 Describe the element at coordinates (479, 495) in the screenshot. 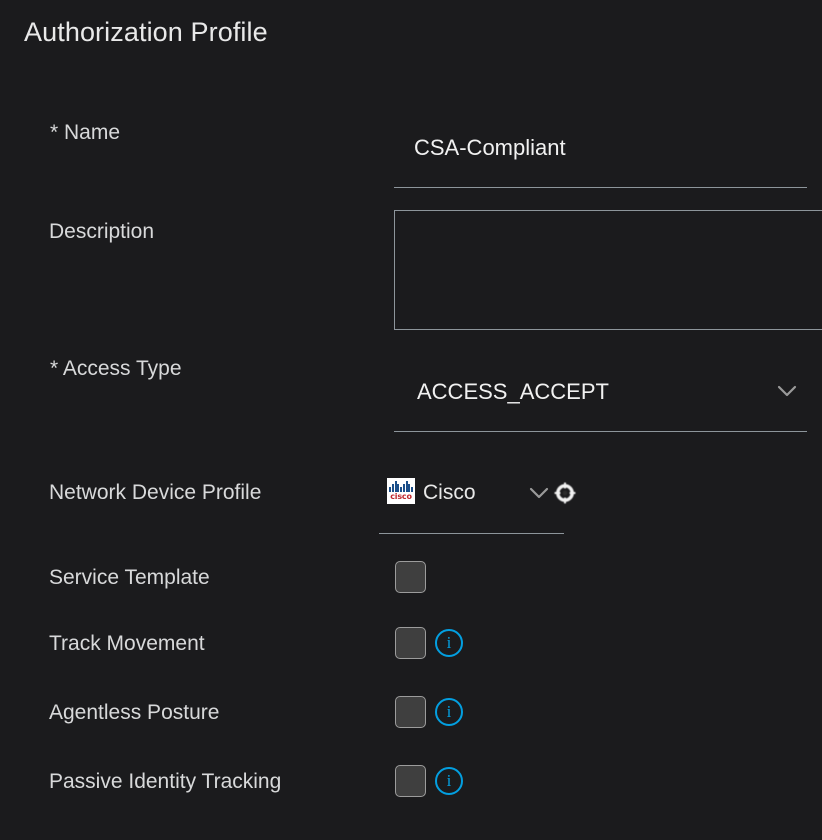

I see `network-device-profile-select: cisco Cisco` at that location.